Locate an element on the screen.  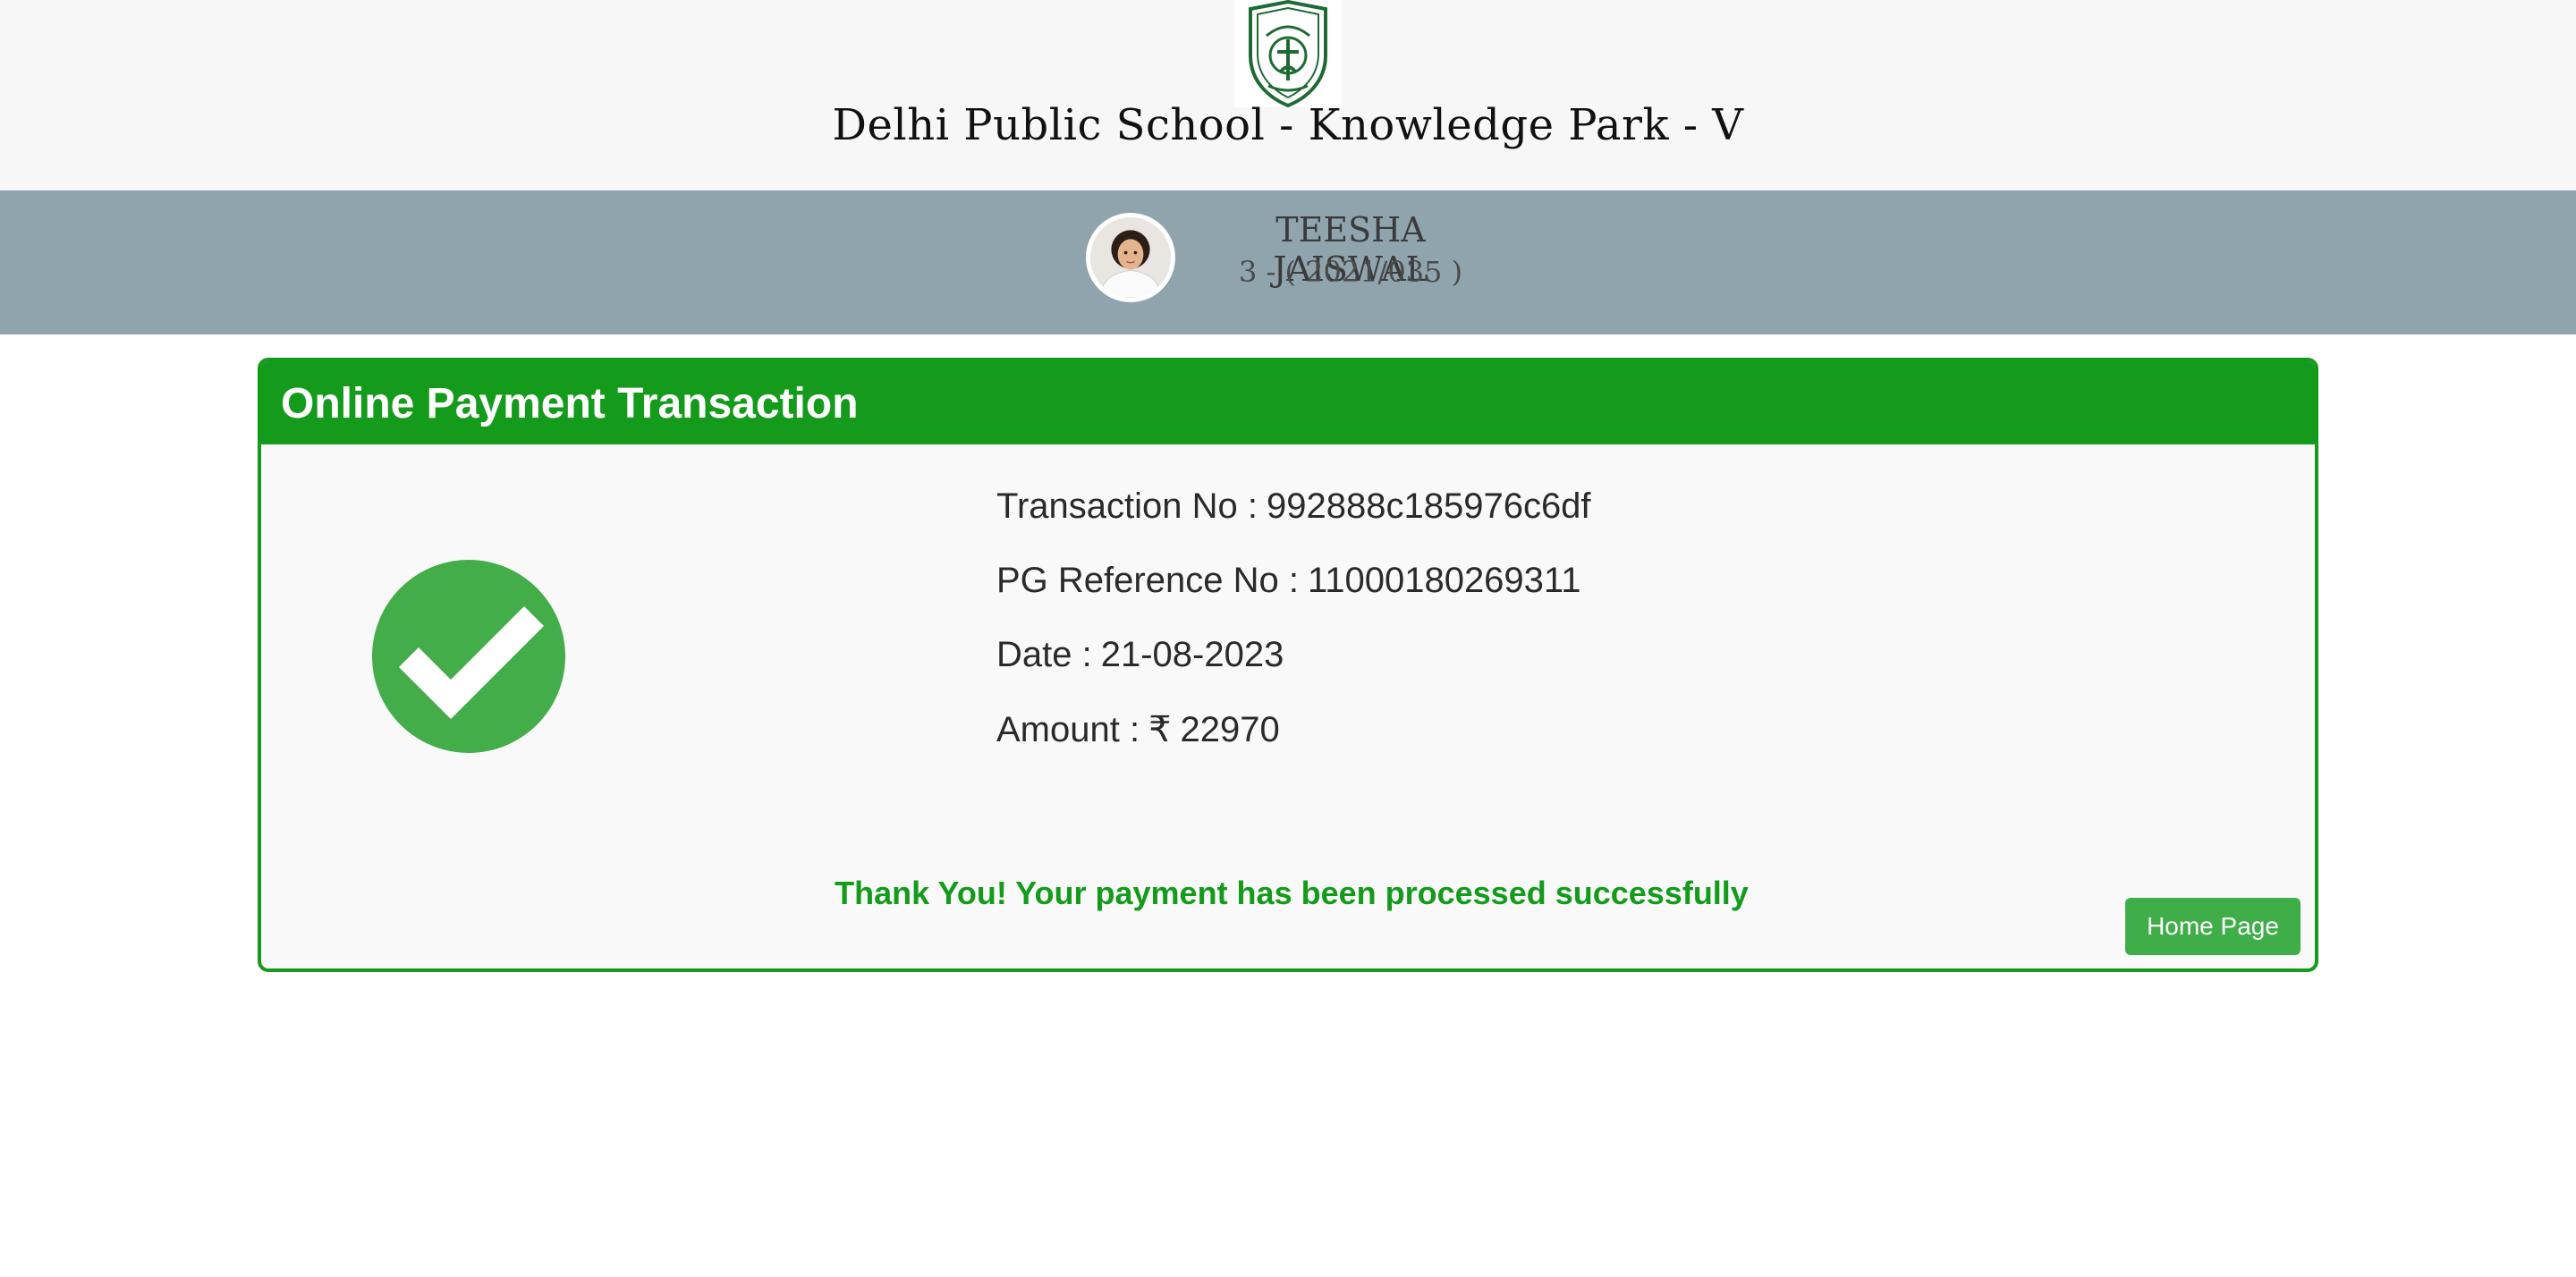
transaction-no-label: Transaction No : is located at coordinates (1127, 506).